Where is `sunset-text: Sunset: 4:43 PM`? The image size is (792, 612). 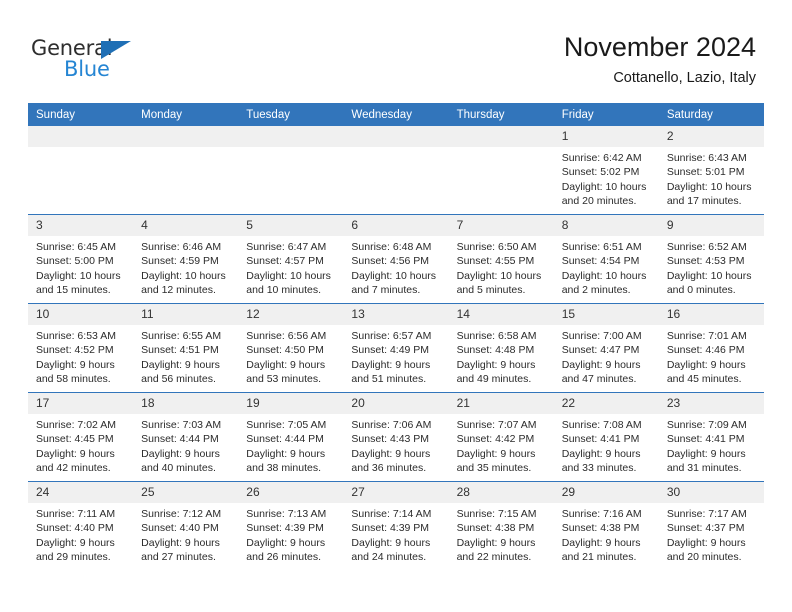 sunset-text: Sunset: 4:43 PM is located at coordinates (390, 439).